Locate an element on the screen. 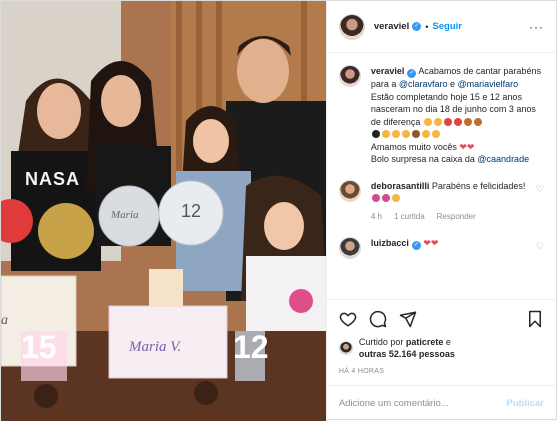 Image resolution: width=557 pixels, height=421 pixels. post-header: veraviel ✓ • Seguir ··· is located at coordinates (441, 27).